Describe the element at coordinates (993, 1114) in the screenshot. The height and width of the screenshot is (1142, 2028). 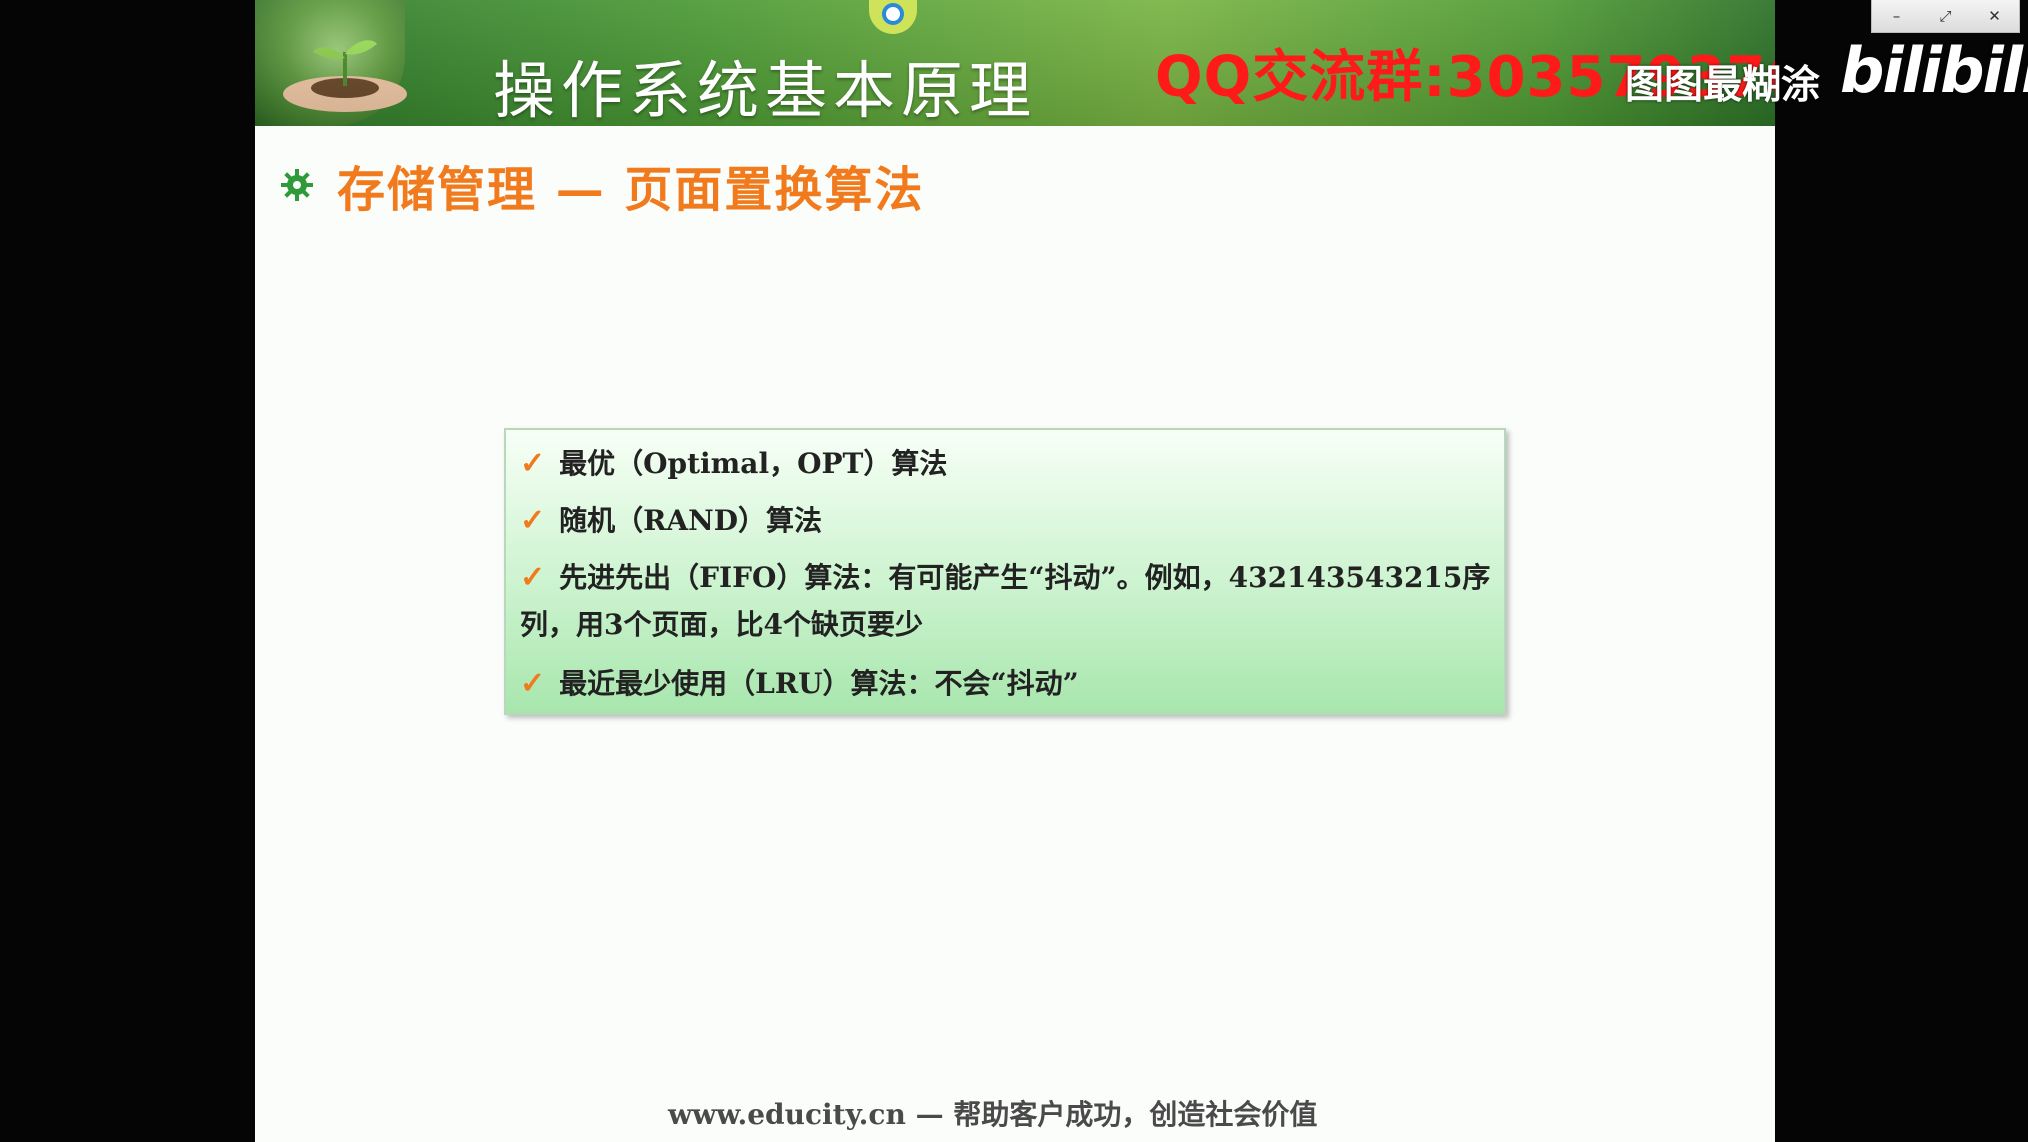
I see `slide-footer: www.educity.cn — 帮助客户成功，创造社会价值` at that location.